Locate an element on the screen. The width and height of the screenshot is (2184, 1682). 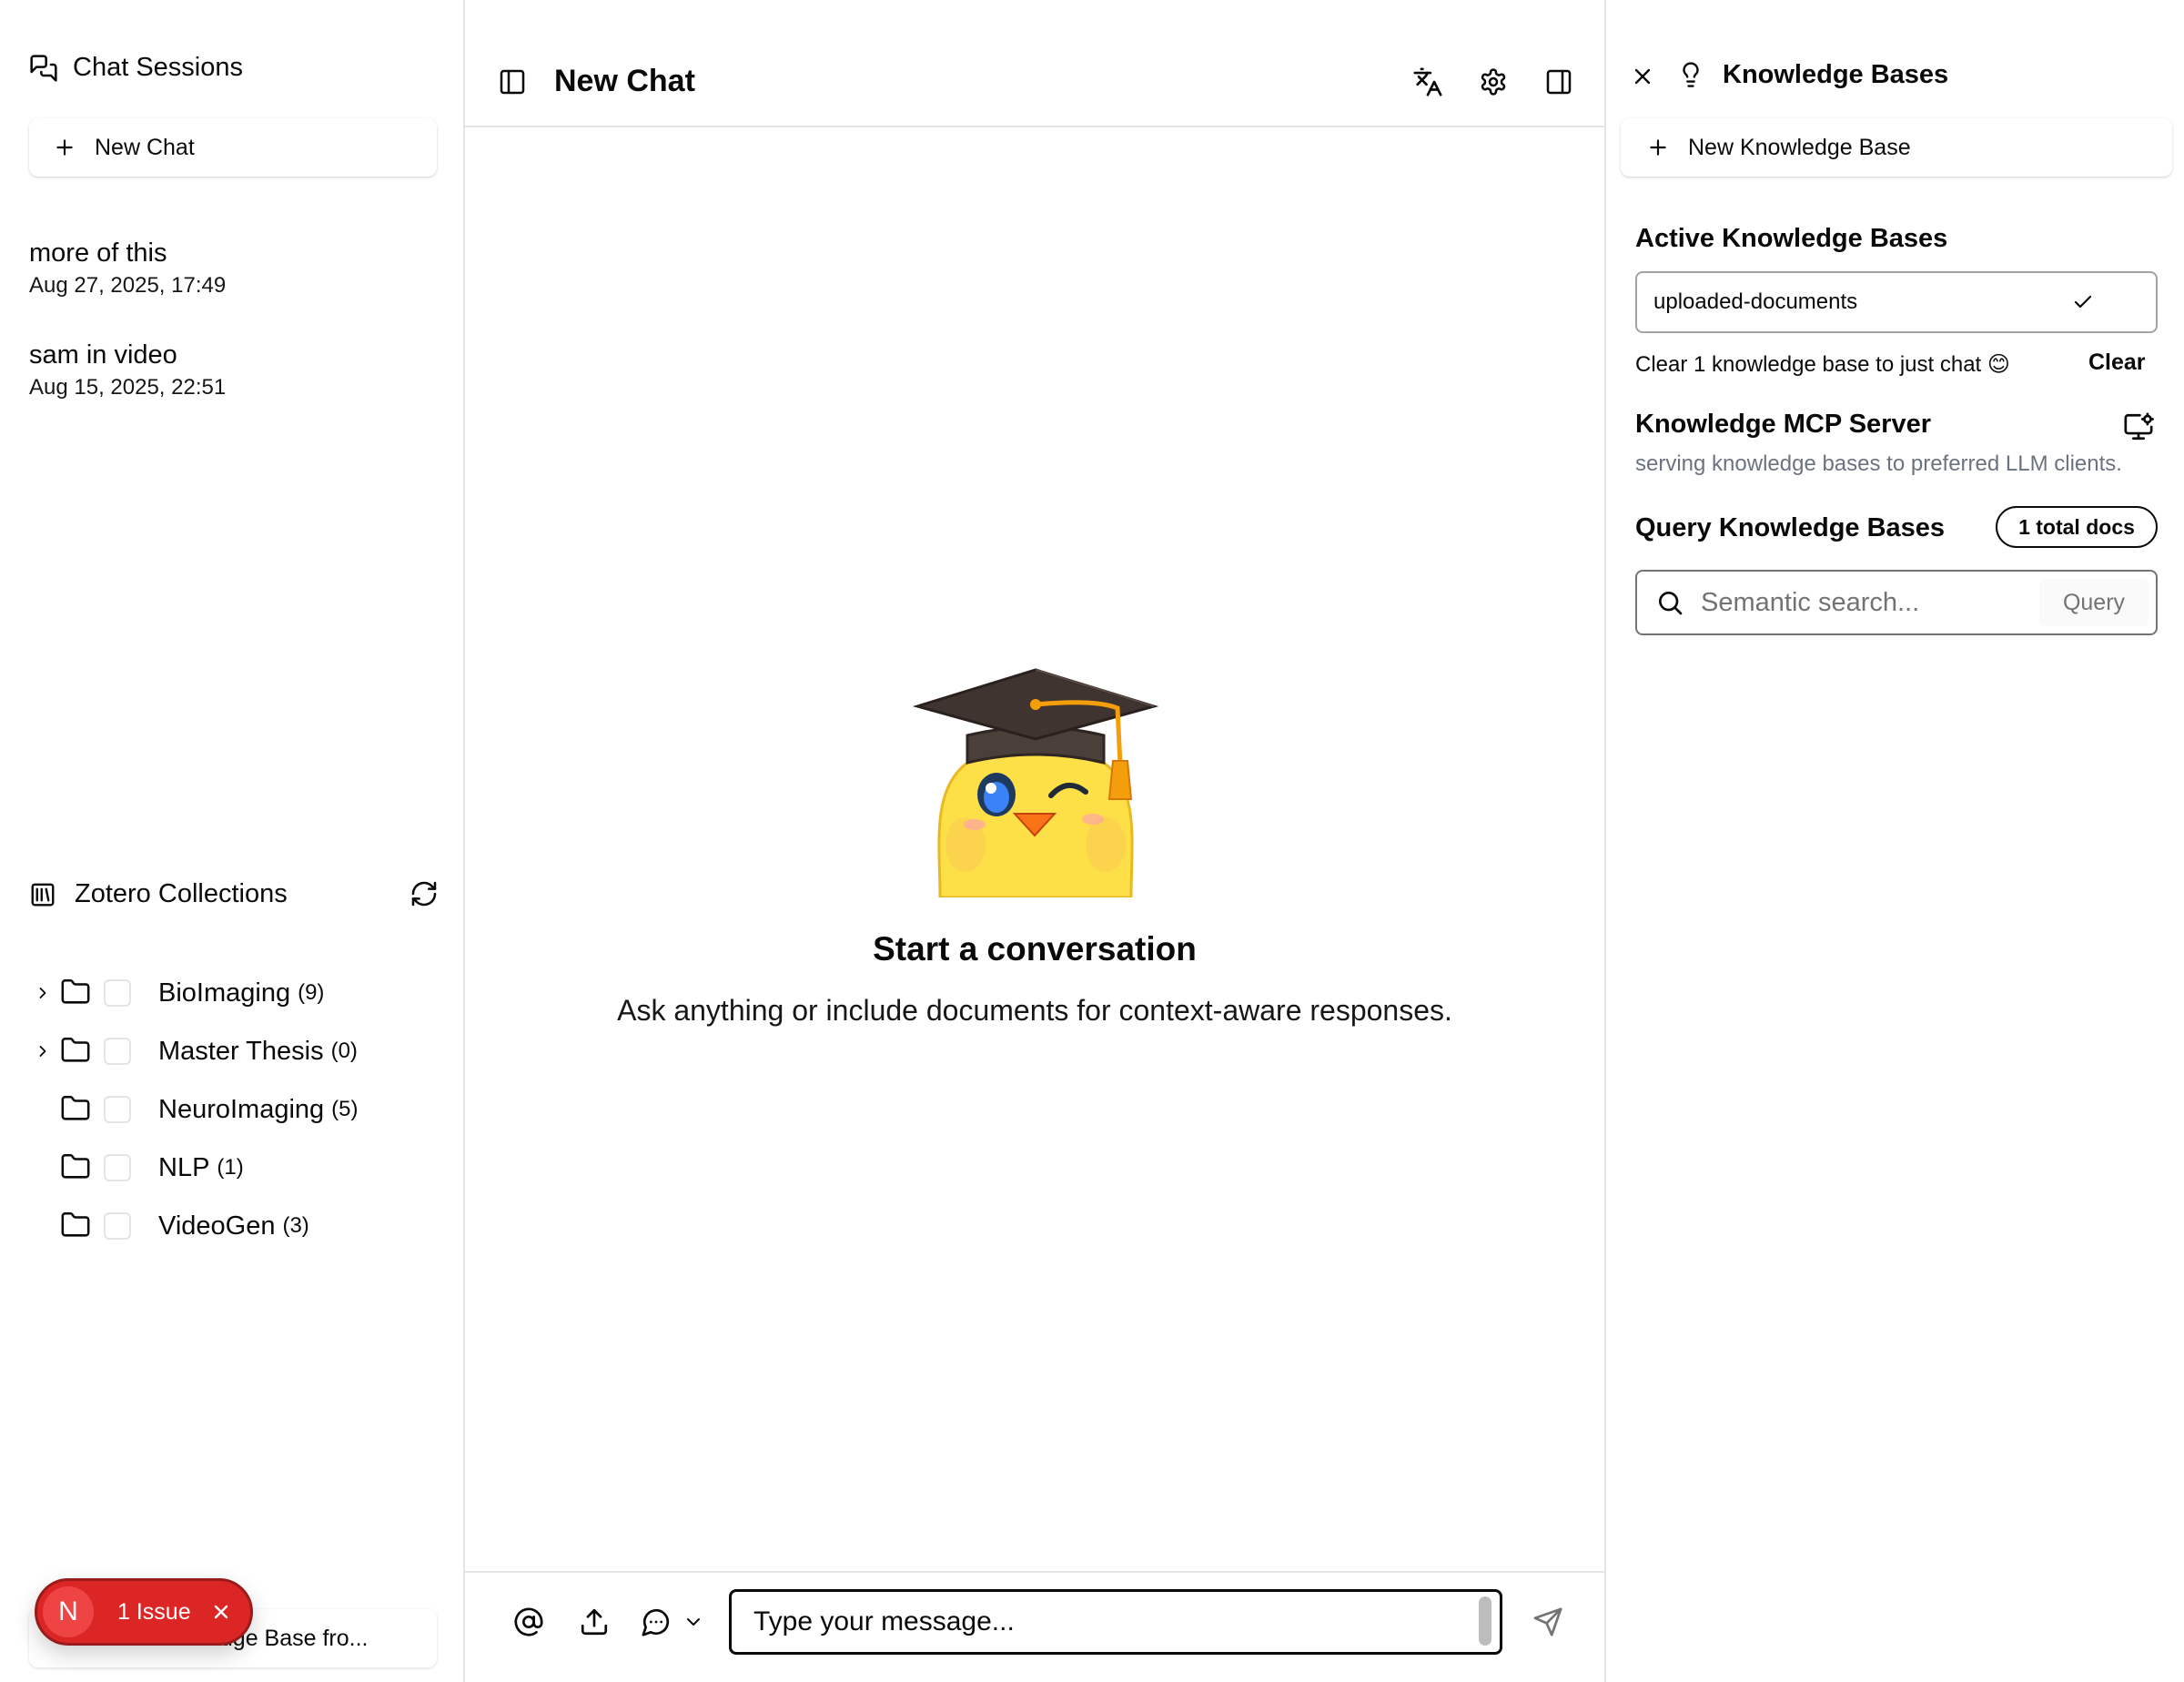
chick-mascot-illustration is located at coordinates (1036, 780).